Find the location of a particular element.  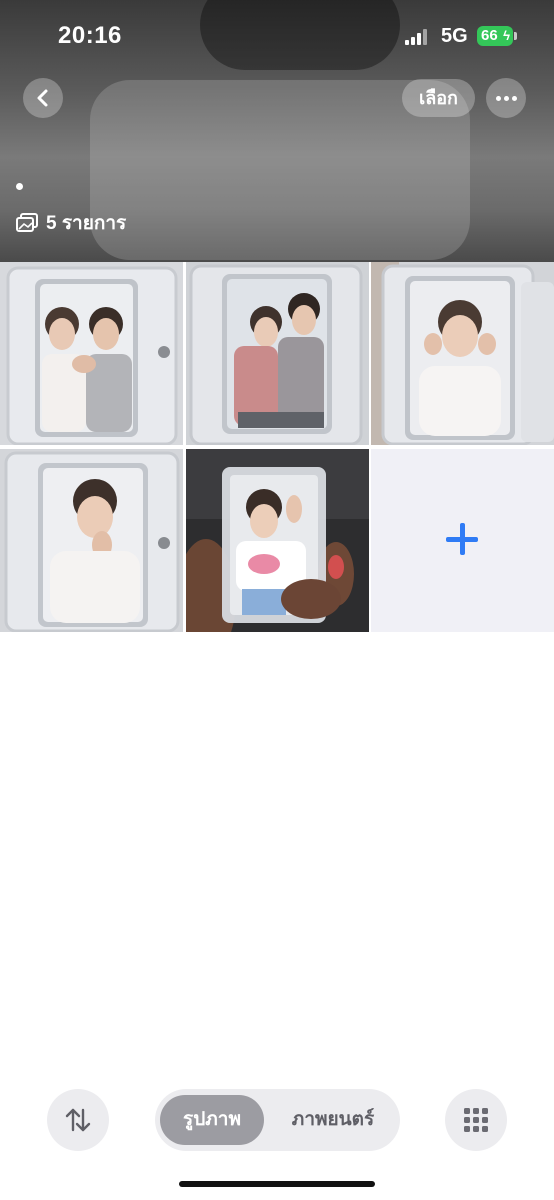

charging-bolt-icon: ϟ is located at coordinates (506, 35).